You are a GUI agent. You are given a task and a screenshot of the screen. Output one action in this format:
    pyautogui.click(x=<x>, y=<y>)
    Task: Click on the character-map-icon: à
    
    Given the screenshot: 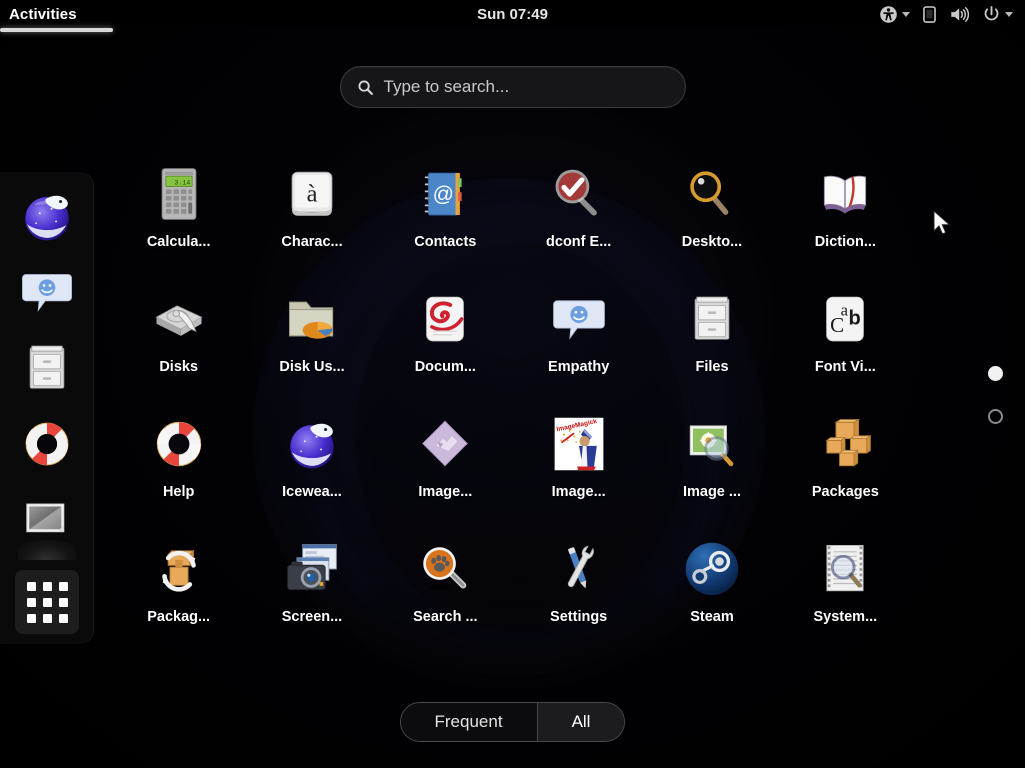 What is the action you would take?
    pyautogui.click(x=312, y=194)
    